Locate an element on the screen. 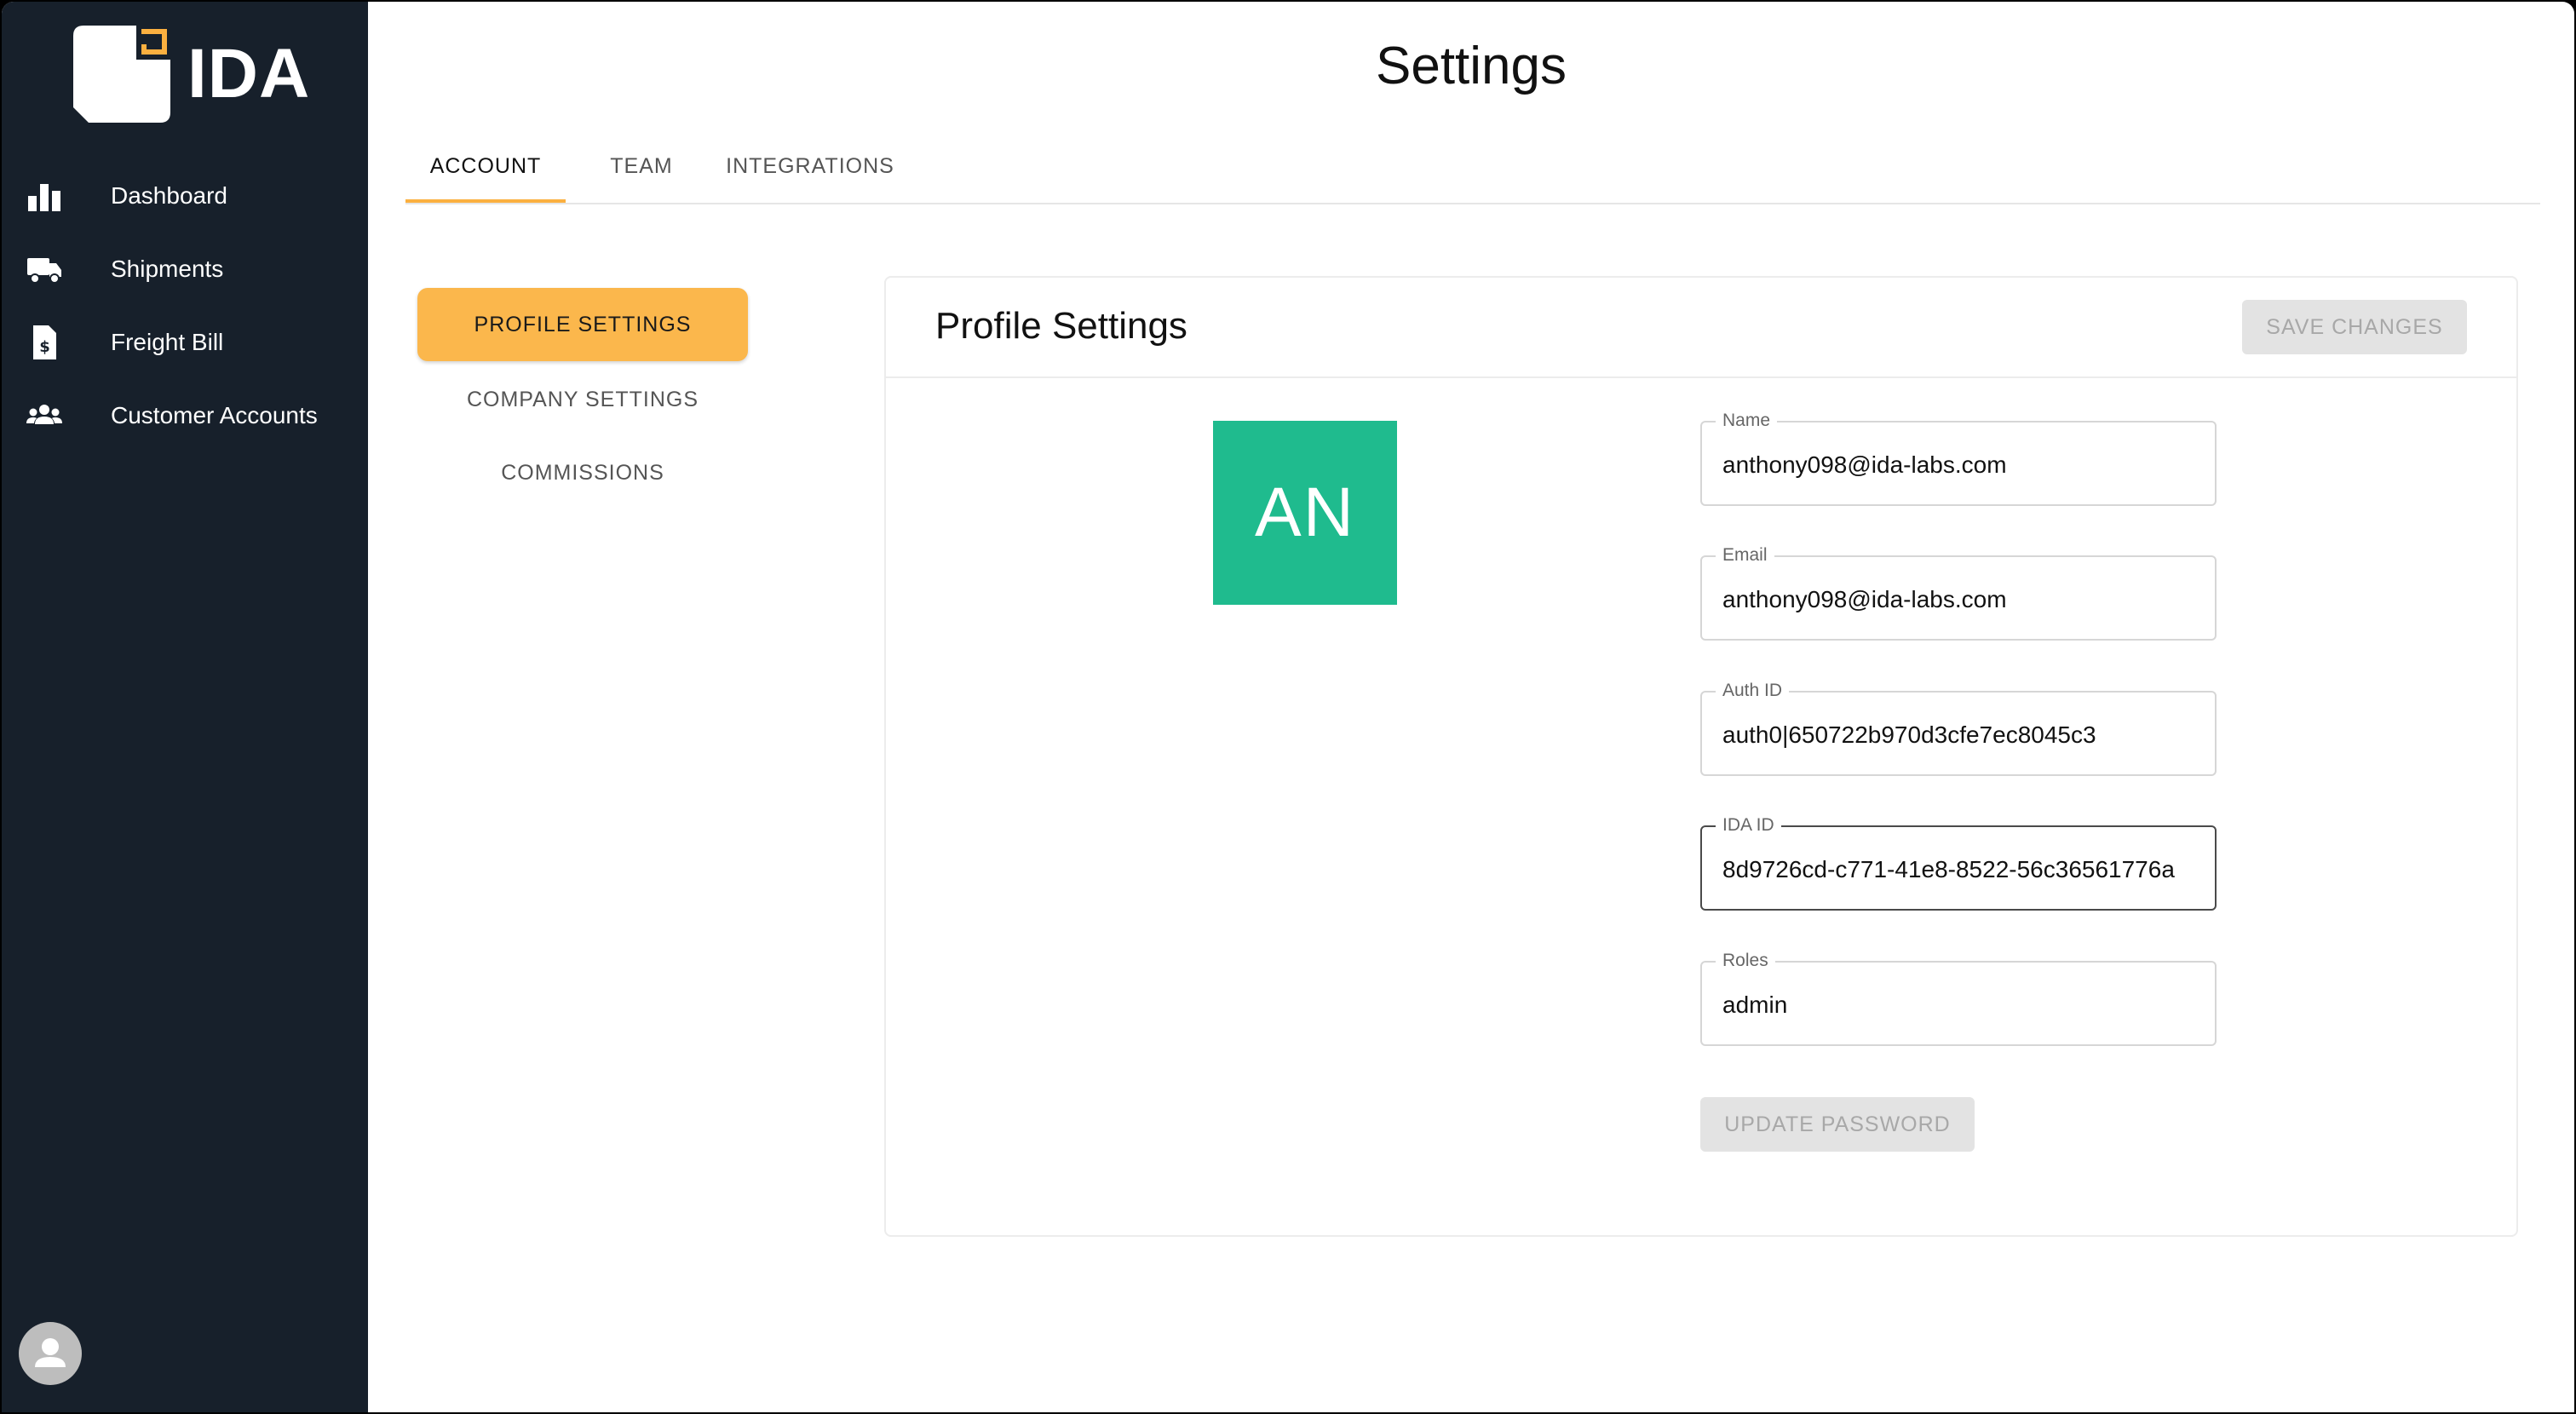 The image size is (2576, 1414). user-icon is located at coordinates (51, 1352).